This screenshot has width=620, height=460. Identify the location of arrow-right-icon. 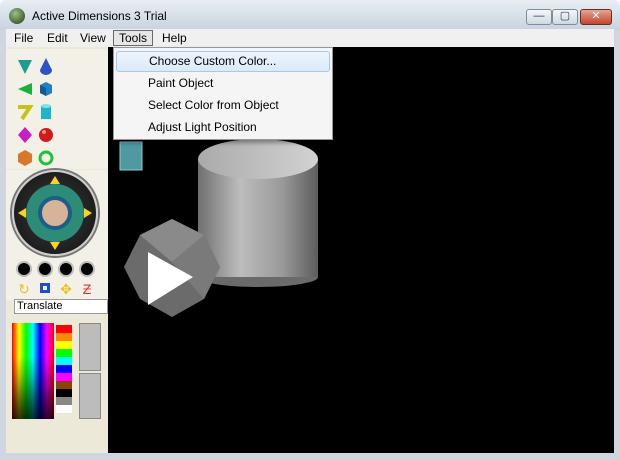
(88, 213).